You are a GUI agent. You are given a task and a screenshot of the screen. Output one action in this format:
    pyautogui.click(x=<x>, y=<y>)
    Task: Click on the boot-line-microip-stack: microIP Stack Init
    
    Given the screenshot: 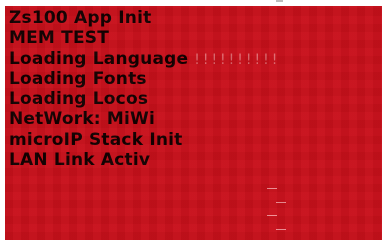 What is the action you would take?
    pyautogui.click(x=144, y=140)
    